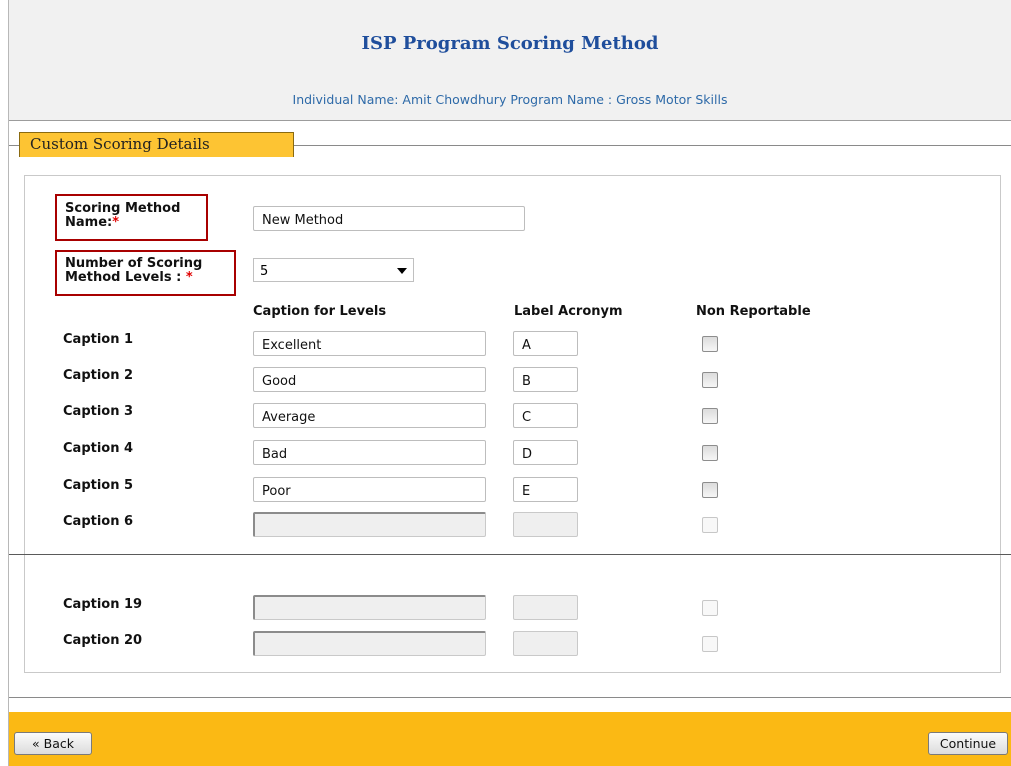 The height and width of the screenshot is (766, 1011). I want to click on page-title: ISP Program Scoring Method, so click(510, 43).